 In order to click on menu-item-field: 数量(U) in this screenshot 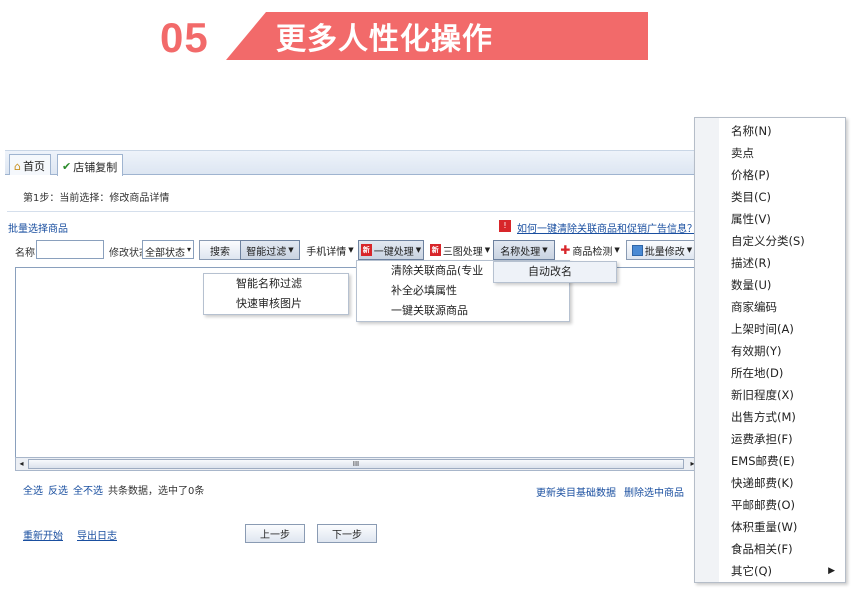, I will do `click(770, 285)`.